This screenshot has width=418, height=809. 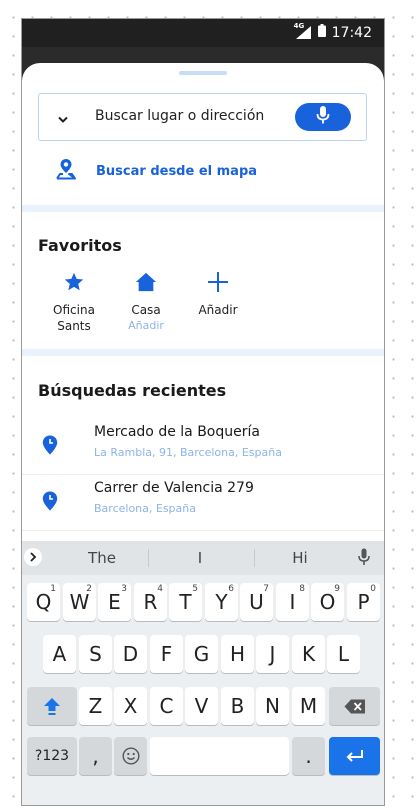 I want to click on key-l: L, so click(x=343, y=654).